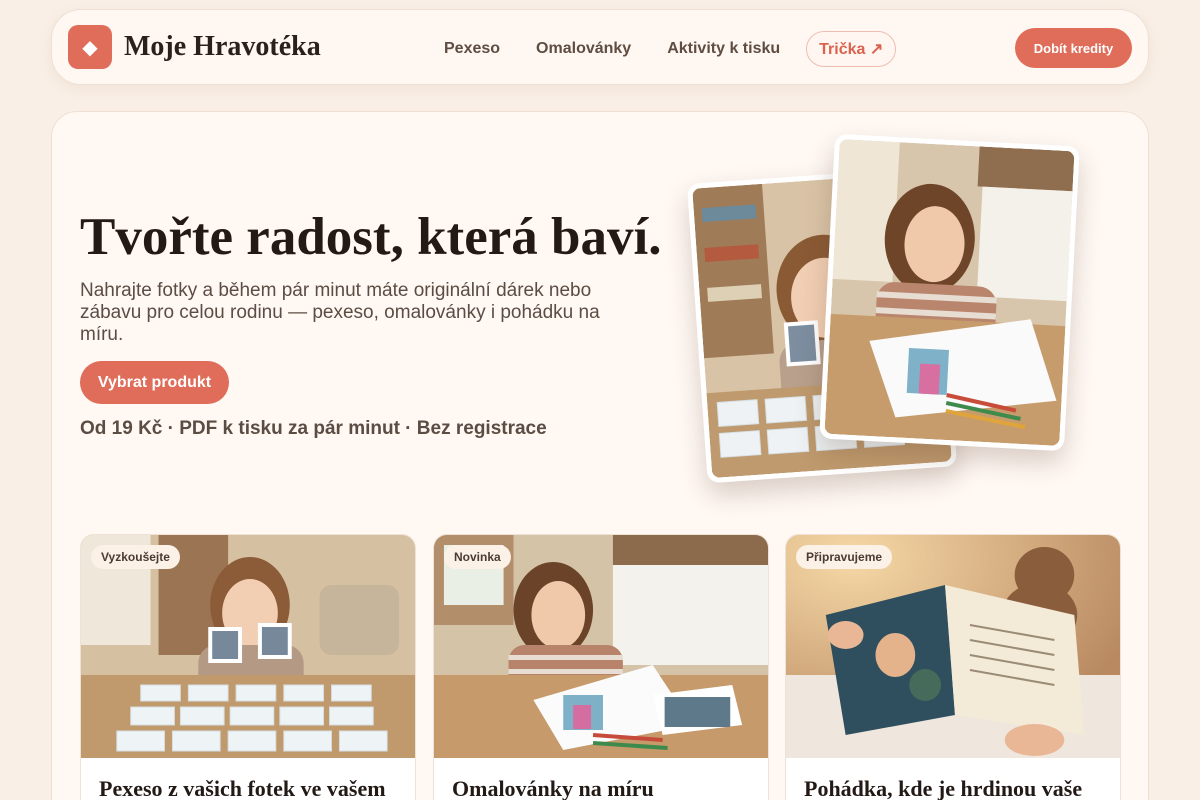 Image resolution: width=1200 pixels, height=800 pixels. What do you see at coordinates (844, 557) in the screenshot?
I see `card-badge-coming-soon: Připravujeme` at bounding box center [844, 557].